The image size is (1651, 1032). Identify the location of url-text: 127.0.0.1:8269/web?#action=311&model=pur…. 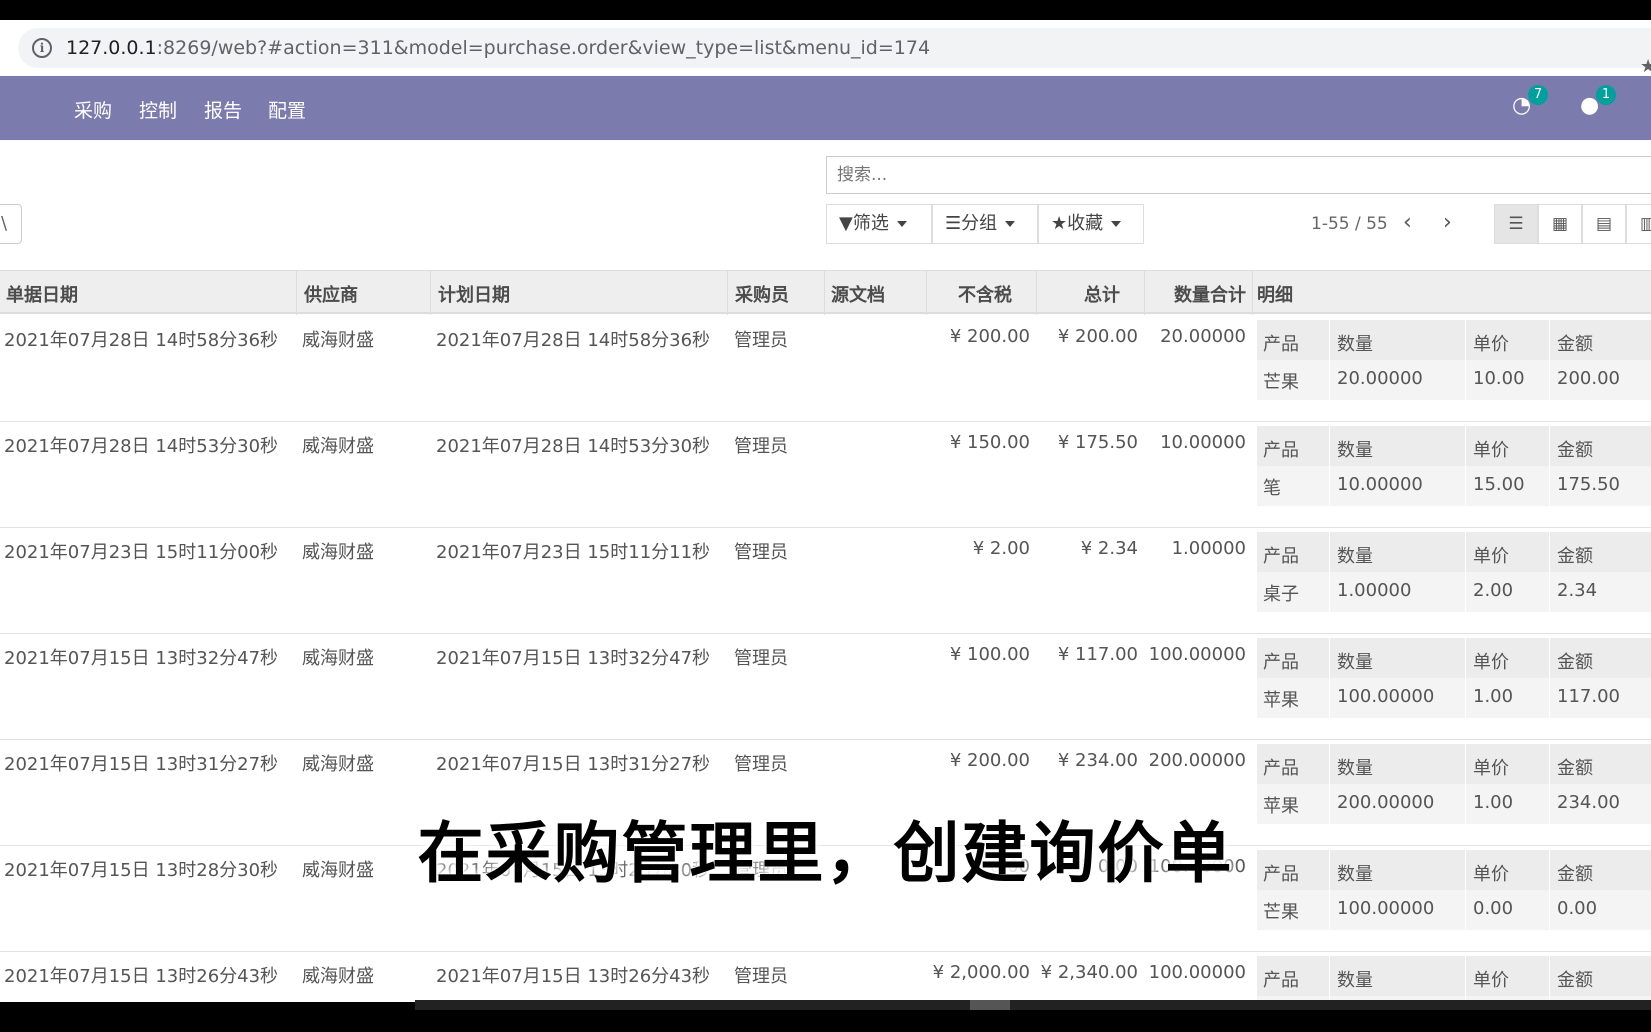
(498, 48).